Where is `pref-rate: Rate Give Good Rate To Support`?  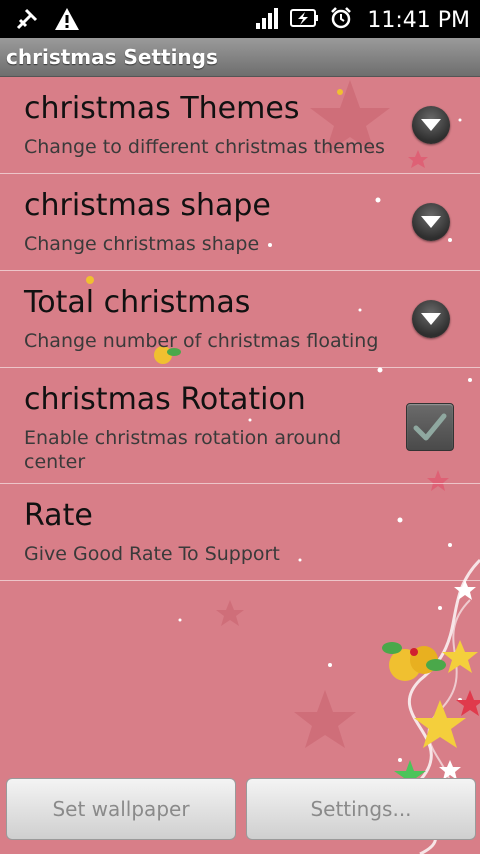 pref-rate: Rate Give Good Rate To Support is located at coordinates (240, 532).